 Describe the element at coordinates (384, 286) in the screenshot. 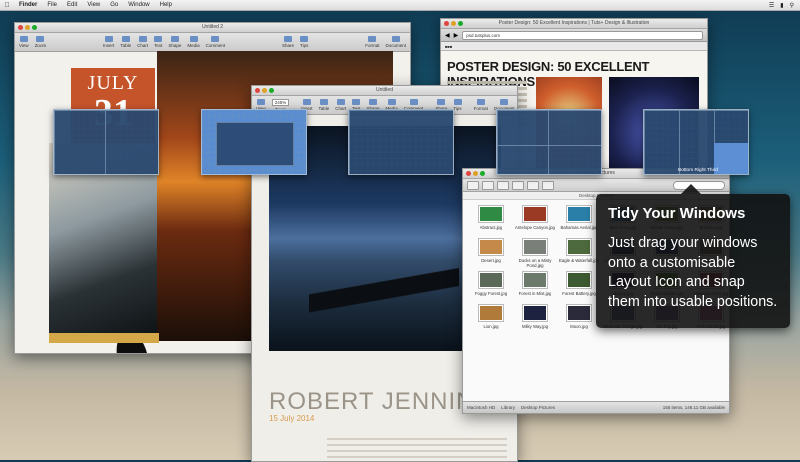

I see `pier-silhouette` at that location.